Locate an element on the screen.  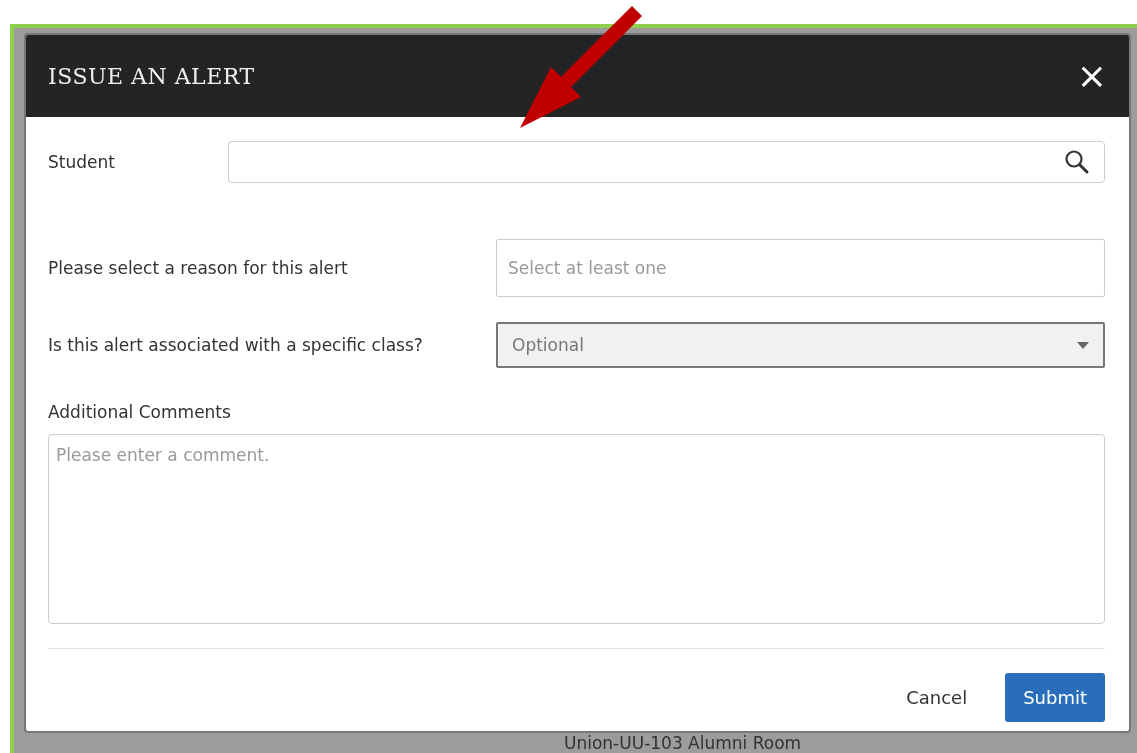
field-label: Is this alert associated with a specific class? is located at coordinates (236, 345).